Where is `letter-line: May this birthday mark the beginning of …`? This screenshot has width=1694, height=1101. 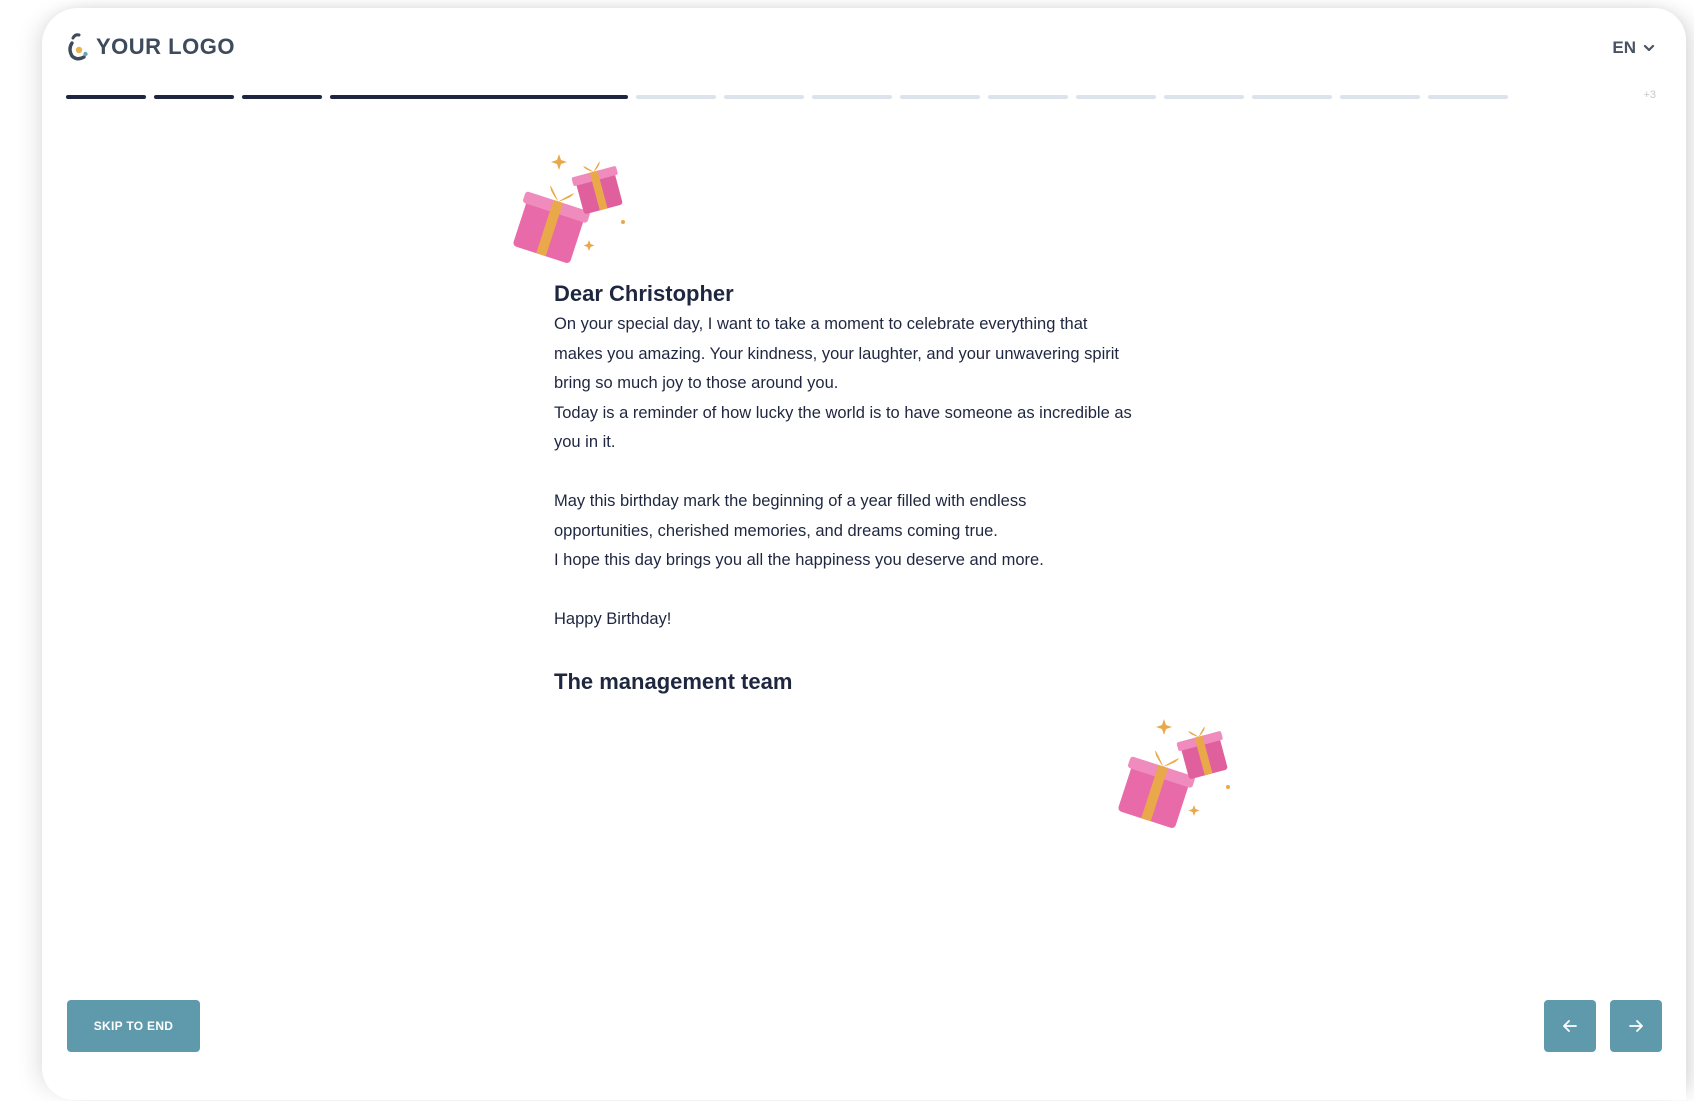
letter-line: May this birthday mark the beginning of … is located at coordinates (790, 501).